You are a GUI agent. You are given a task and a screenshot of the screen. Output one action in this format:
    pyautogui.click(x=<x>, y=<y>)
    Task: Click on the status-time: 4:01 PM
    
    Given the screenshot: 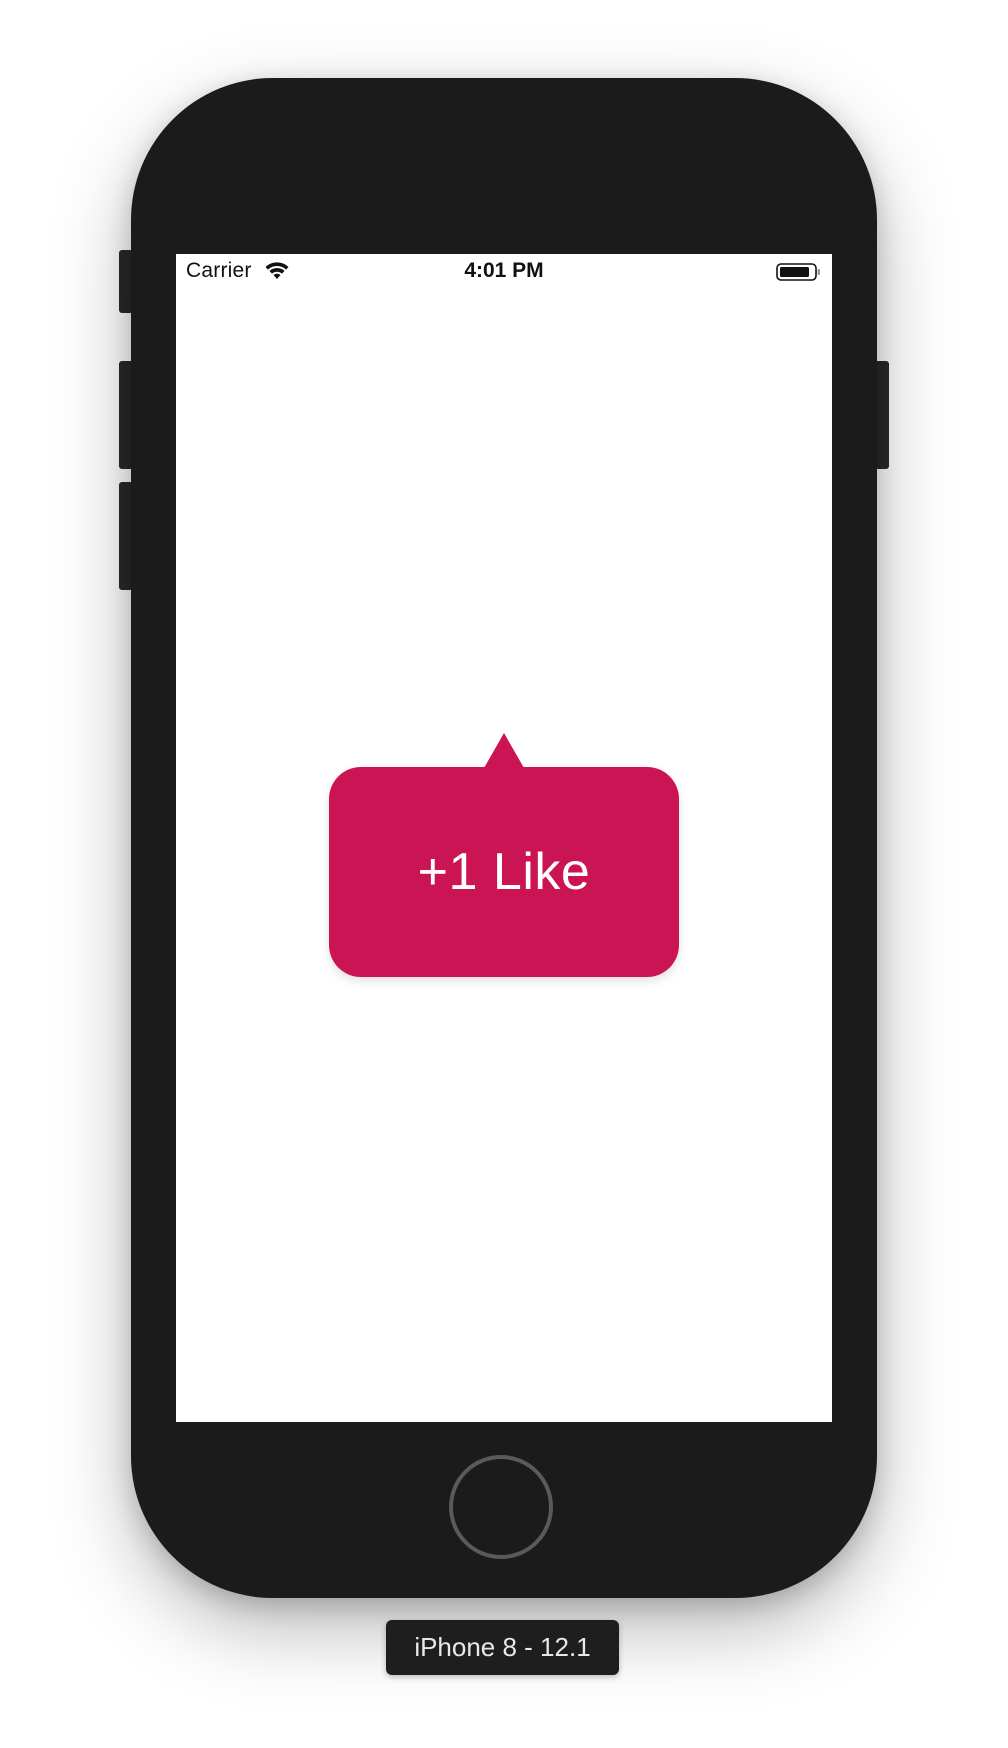 What is the action you would take?
    pyautogui.click(x=504, y=270)
    